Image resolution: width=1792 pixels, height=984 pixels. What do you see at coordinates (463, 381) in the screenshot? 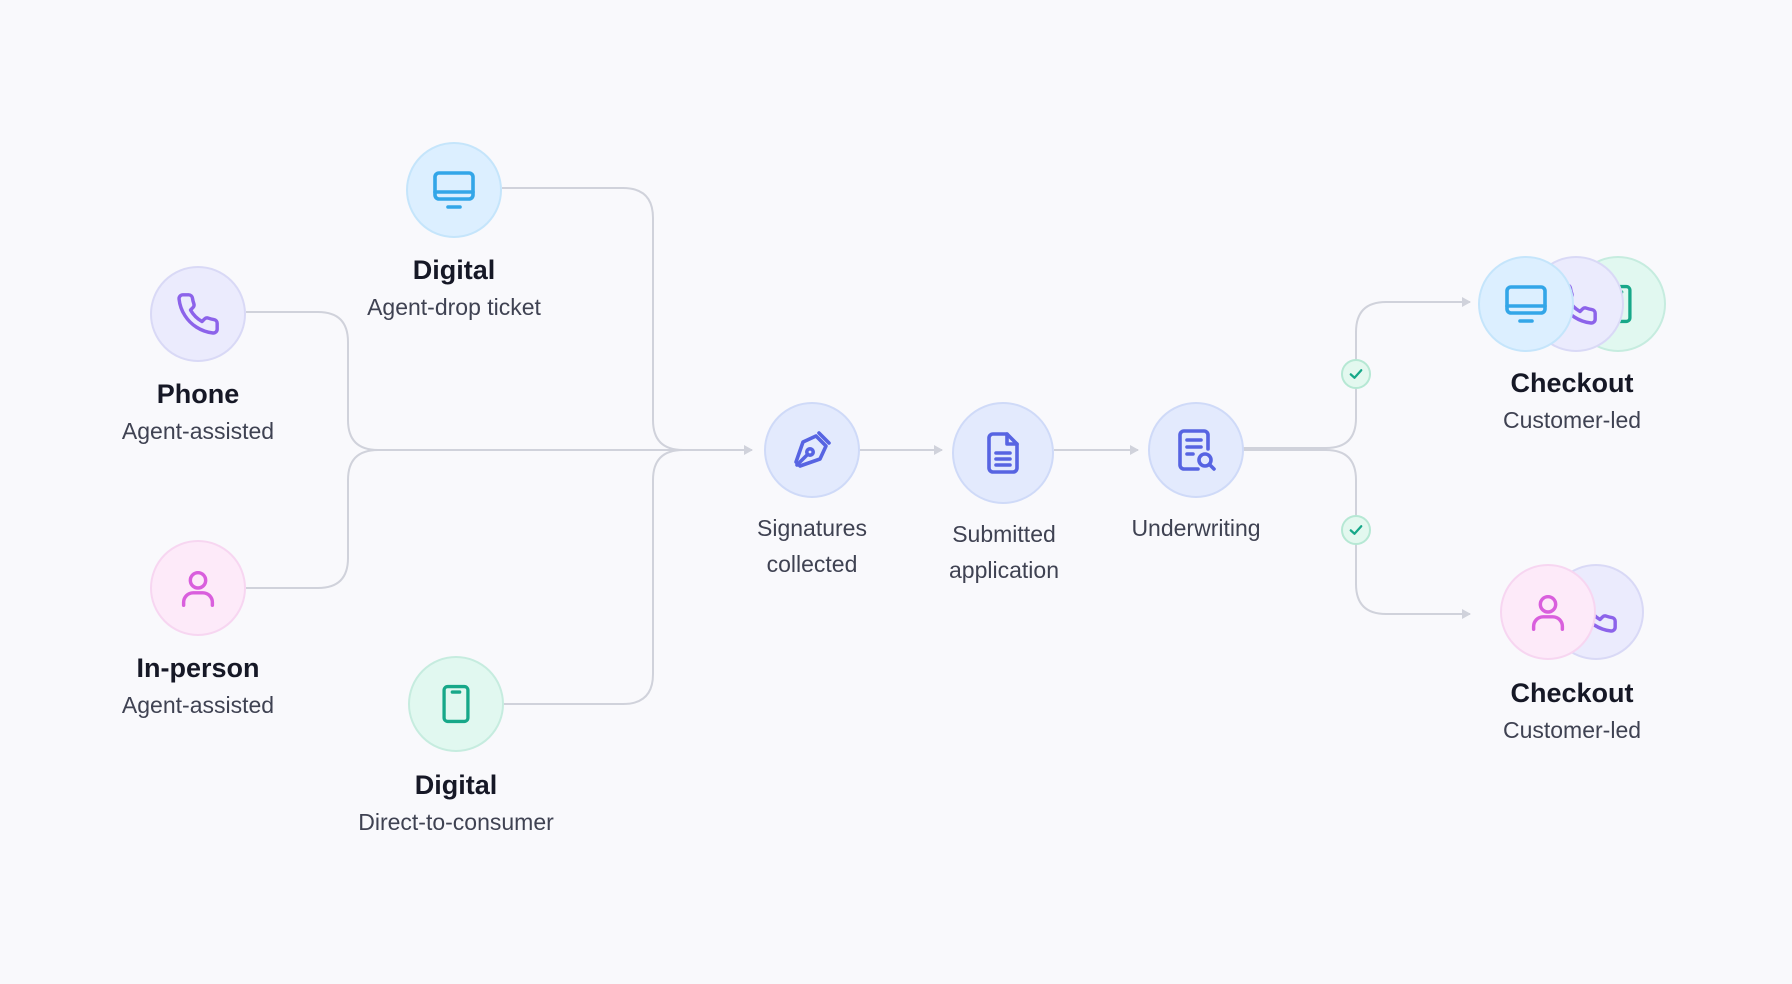
I see `connector-phone` at bounding box center [463, 381].